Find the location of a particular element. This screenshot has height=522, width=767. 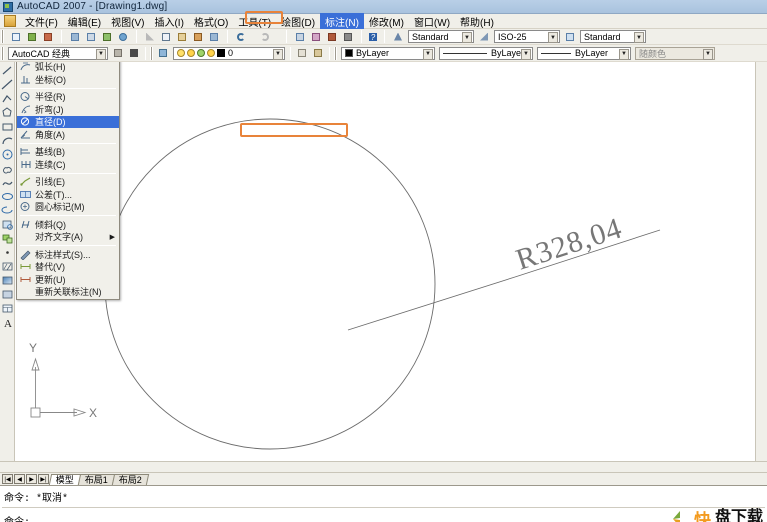

layer-previous-icon is located at coordinates (318, 53).